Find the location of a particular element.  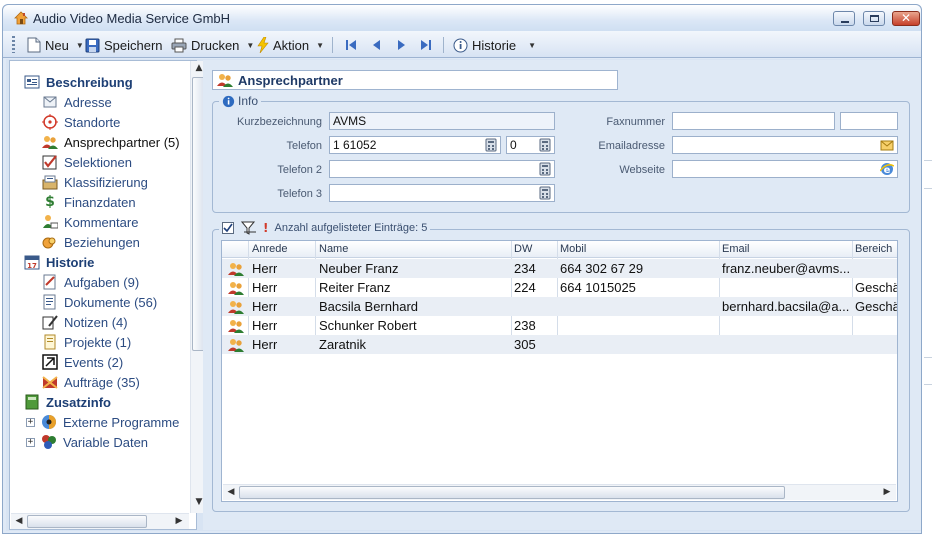

column-header-name: Name is located at coordinates (333, 249).